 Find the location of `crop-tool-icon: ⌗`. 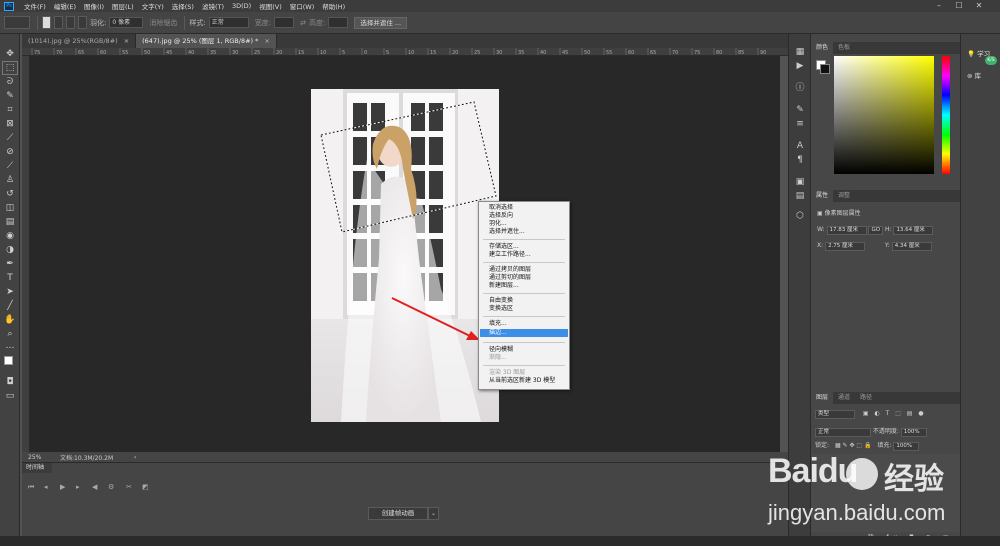

crop-tool-icon: ⌗ is located at coordinates (10, 110).